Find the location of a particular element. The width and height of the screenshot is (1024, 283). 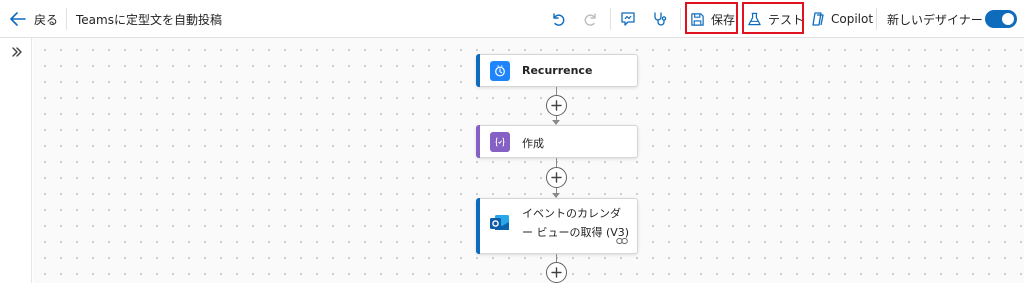

copilot-label: Copilot is located at coordinates (852, 19).